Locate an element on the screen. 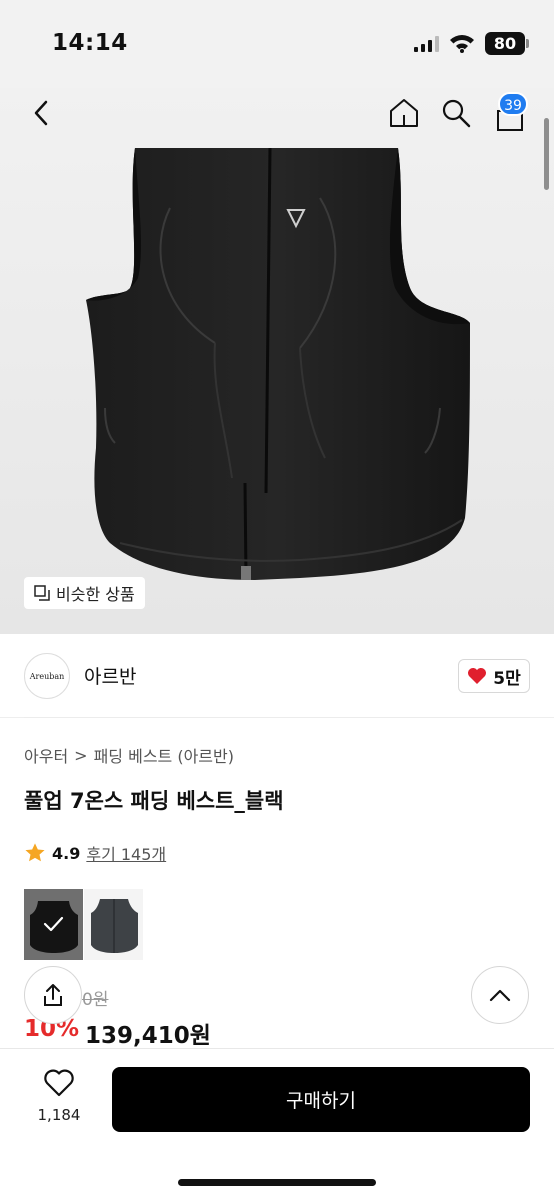 This screenshot has width=554, height=1200. scroll-top-button is located at coordinates (500, 995).